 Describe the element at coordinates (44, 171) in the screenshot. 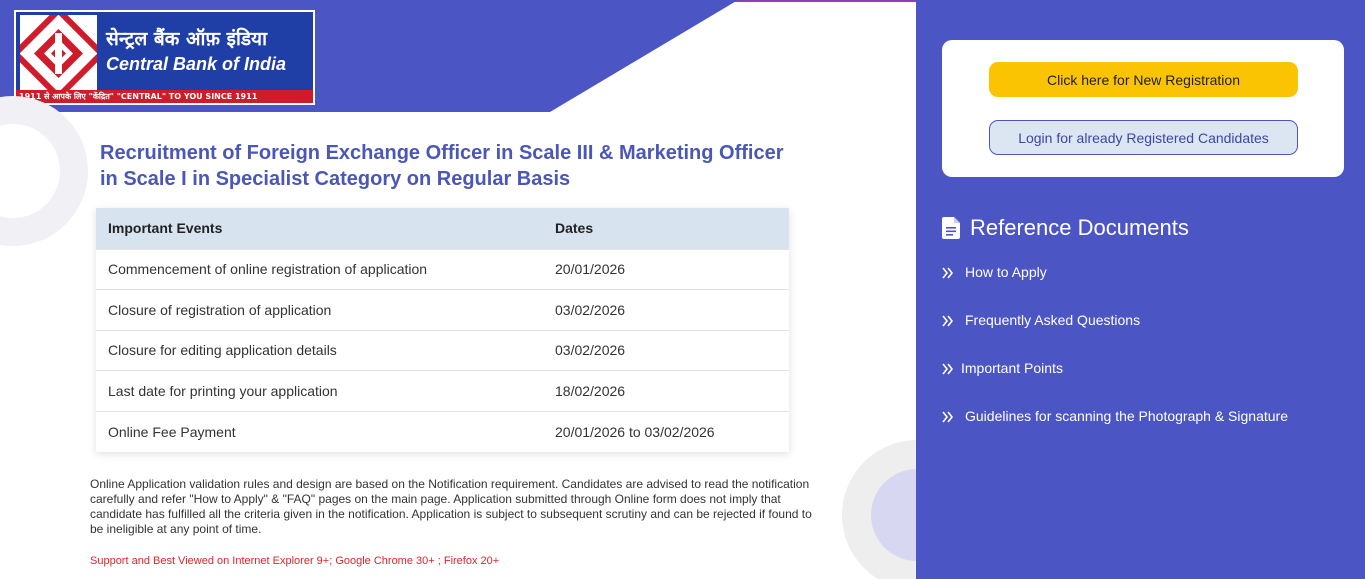

I see `decorative-ring` at that location.